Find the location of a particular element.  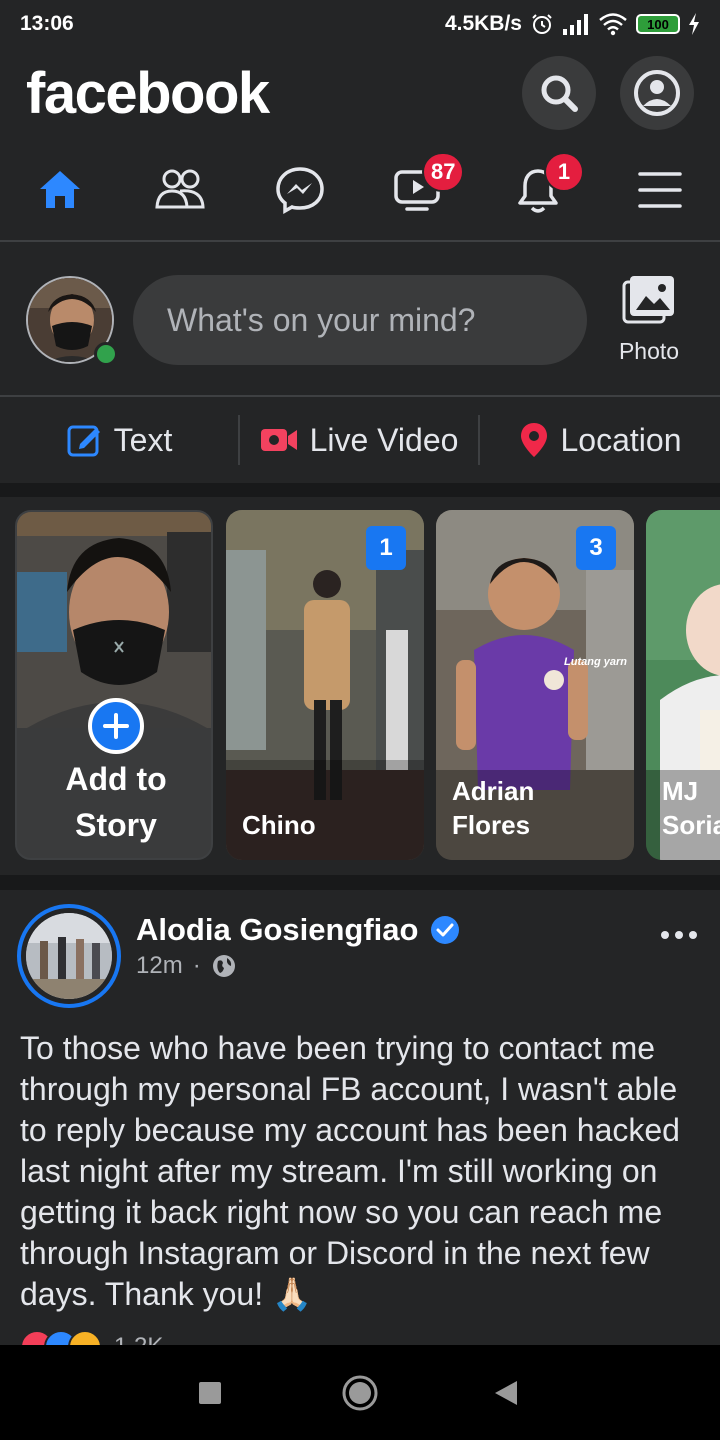

avatar-photo is located at coordinates (69, 956).